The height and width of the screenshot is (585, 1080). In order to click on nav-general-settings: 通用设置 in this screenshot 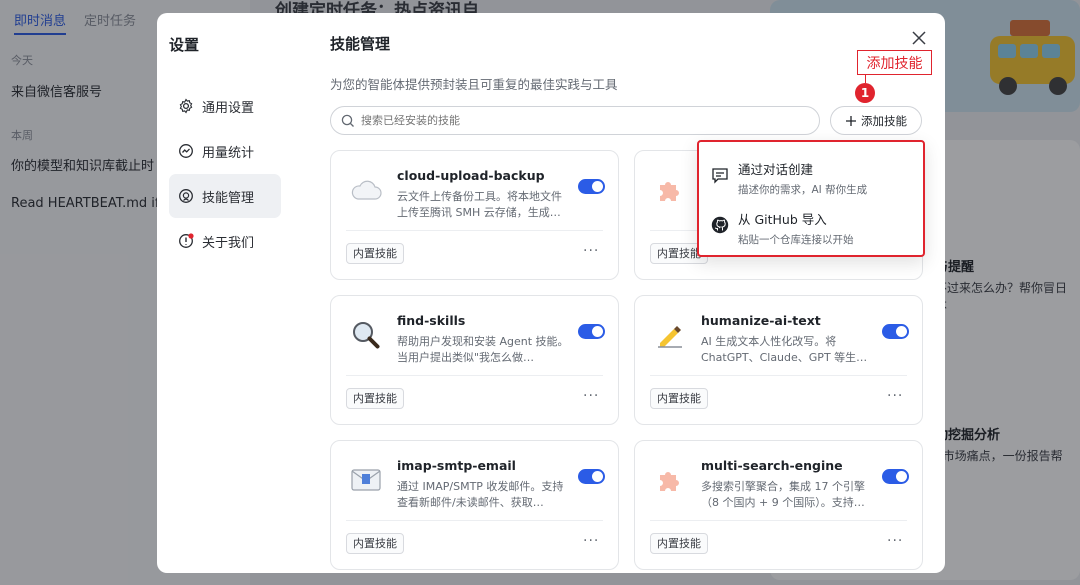, I will do `click(225, 106)`.